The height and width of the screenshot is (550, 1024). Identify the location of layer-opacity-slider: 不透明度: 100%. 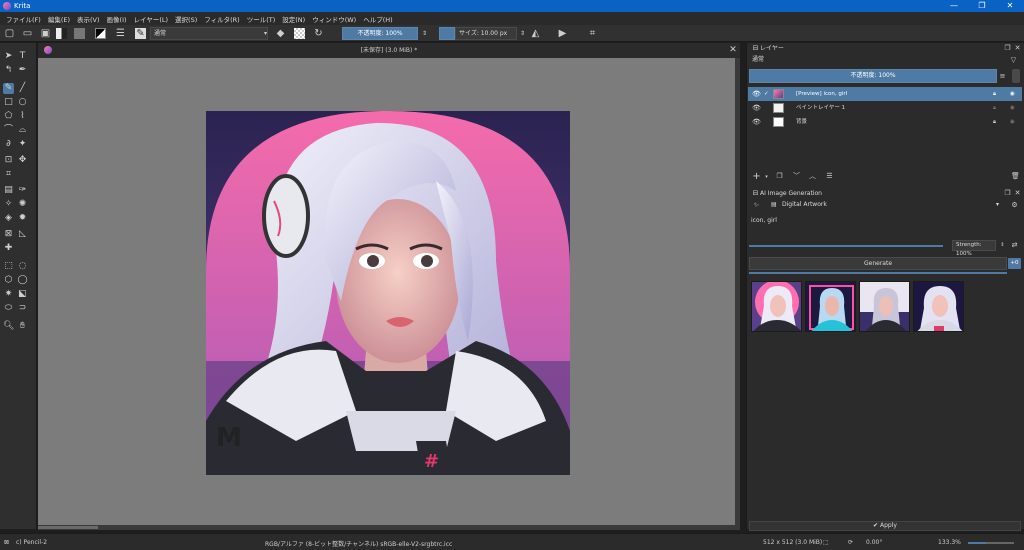
(873, 76).